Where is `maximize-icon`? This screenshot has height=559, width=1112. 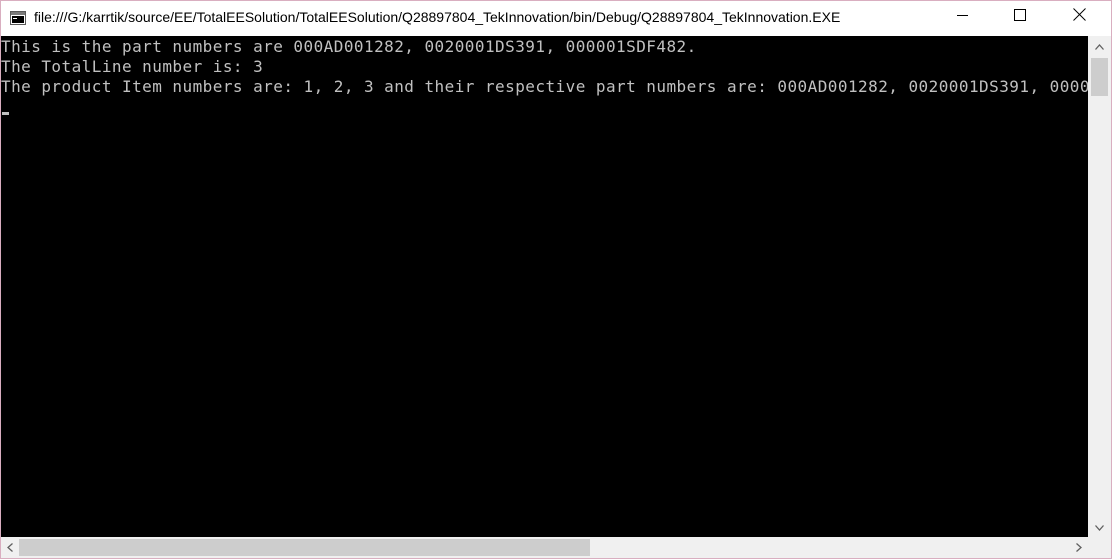 maximize-icon is located at coordinates (1020, 17).